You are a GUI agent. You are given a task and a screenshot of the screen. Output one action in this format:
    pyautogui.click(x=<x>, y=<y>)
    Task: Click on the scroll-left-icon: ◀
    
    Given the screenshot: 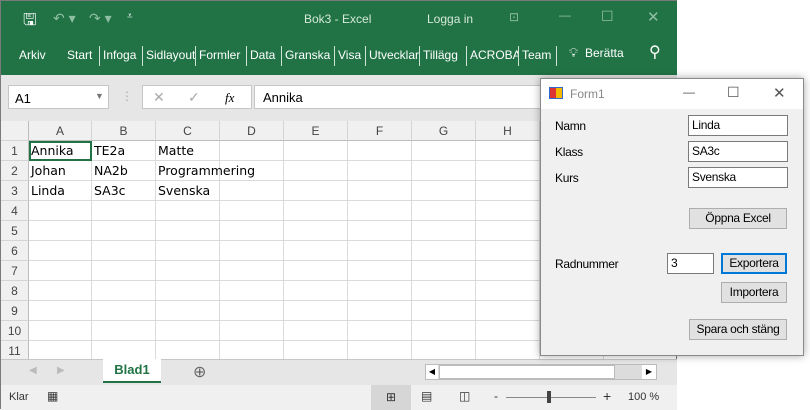 What is the action you would take?
    pyautogui.click(x=432, y=372)
    